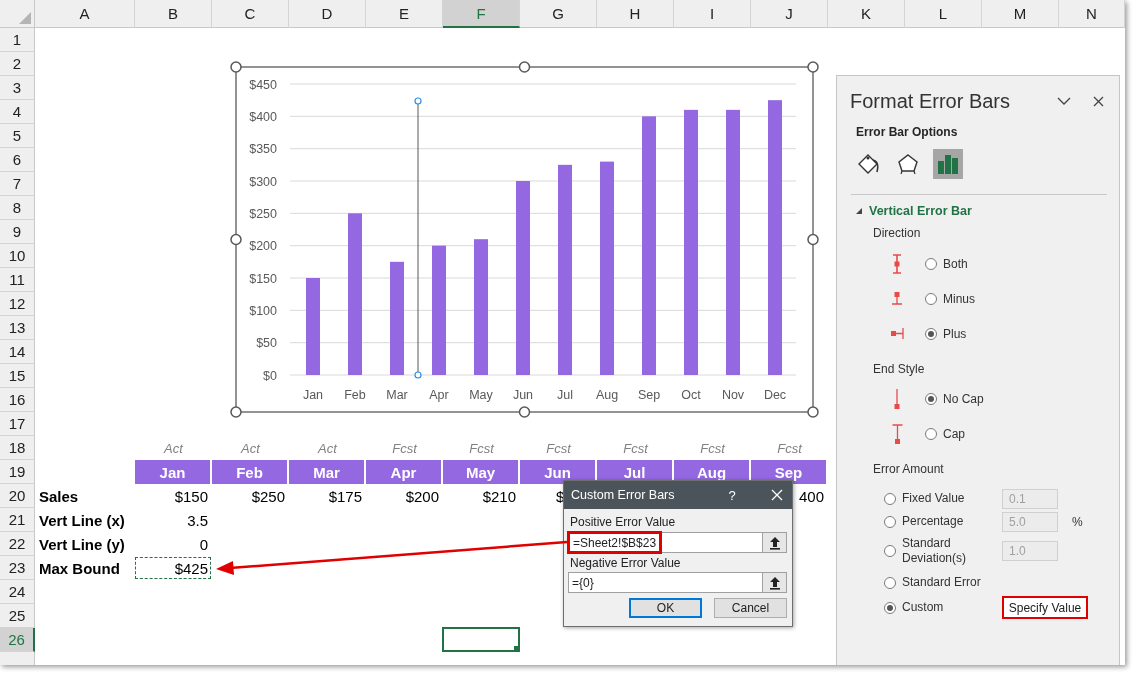  Describe the element at coordinates (17, 304) in the screenshot. I see `row-header: 12` at that location.